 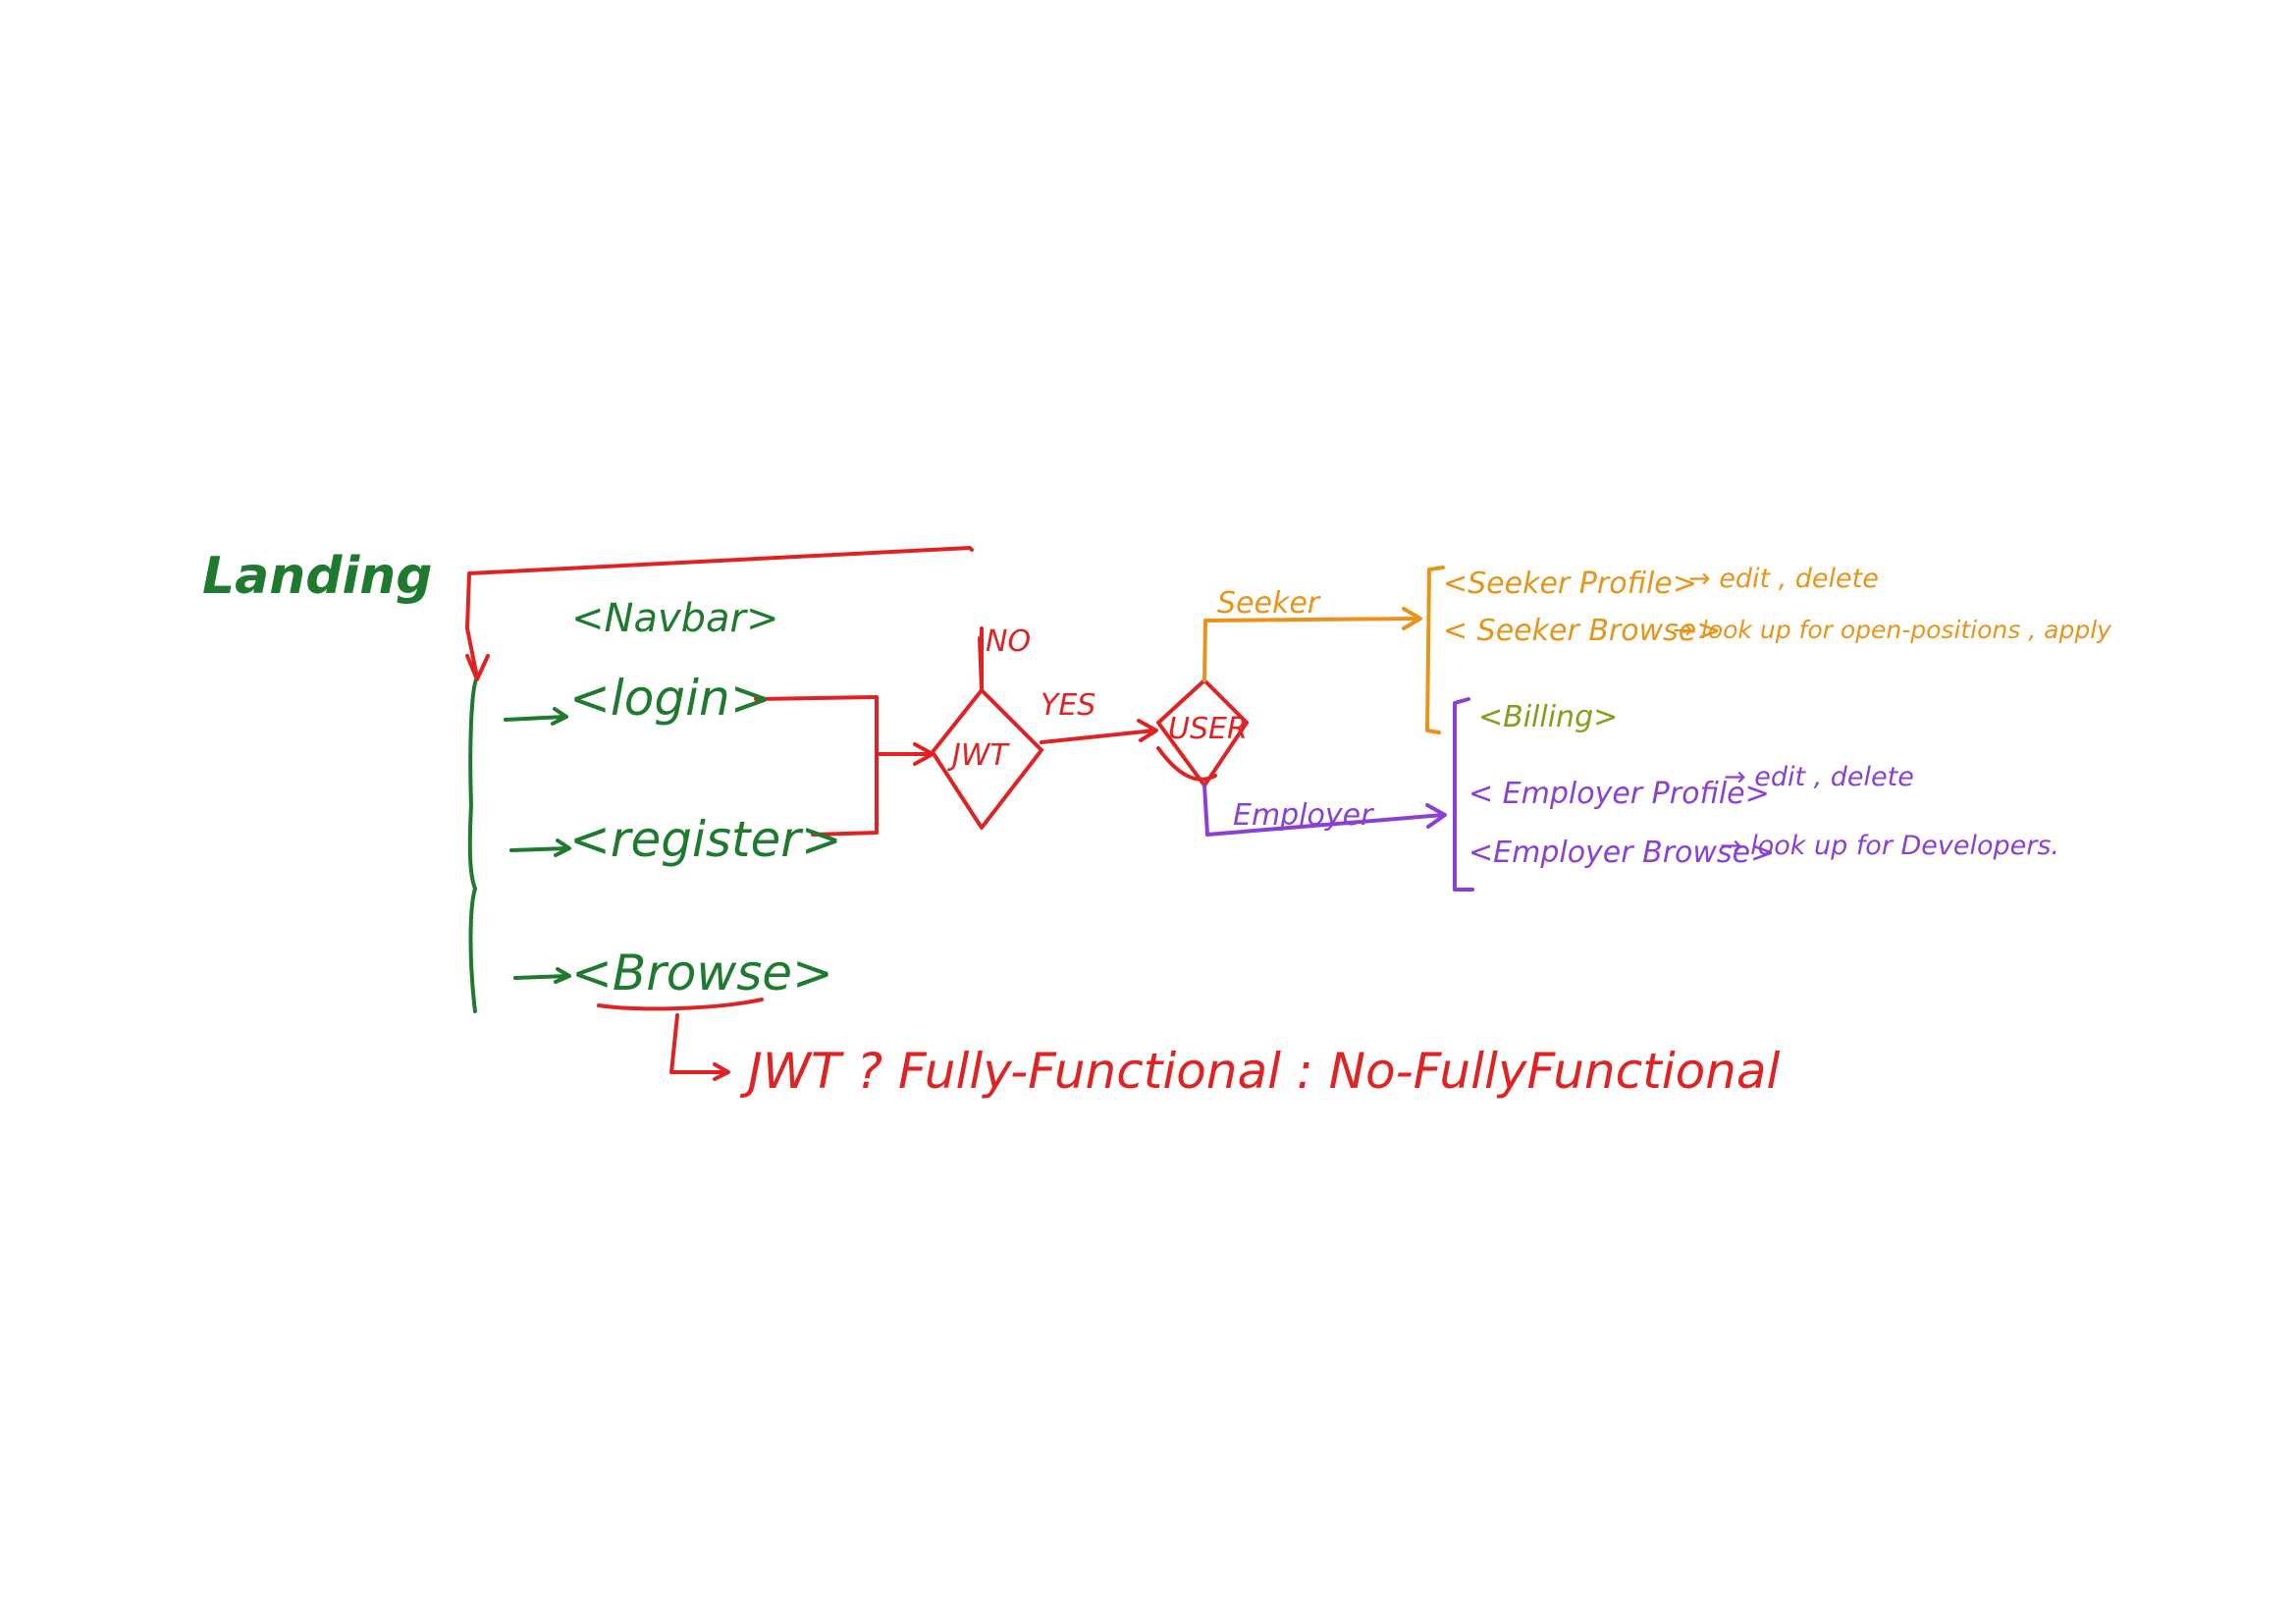 I want to click on browse-label: <Browse>, so click(x=702, y=973).